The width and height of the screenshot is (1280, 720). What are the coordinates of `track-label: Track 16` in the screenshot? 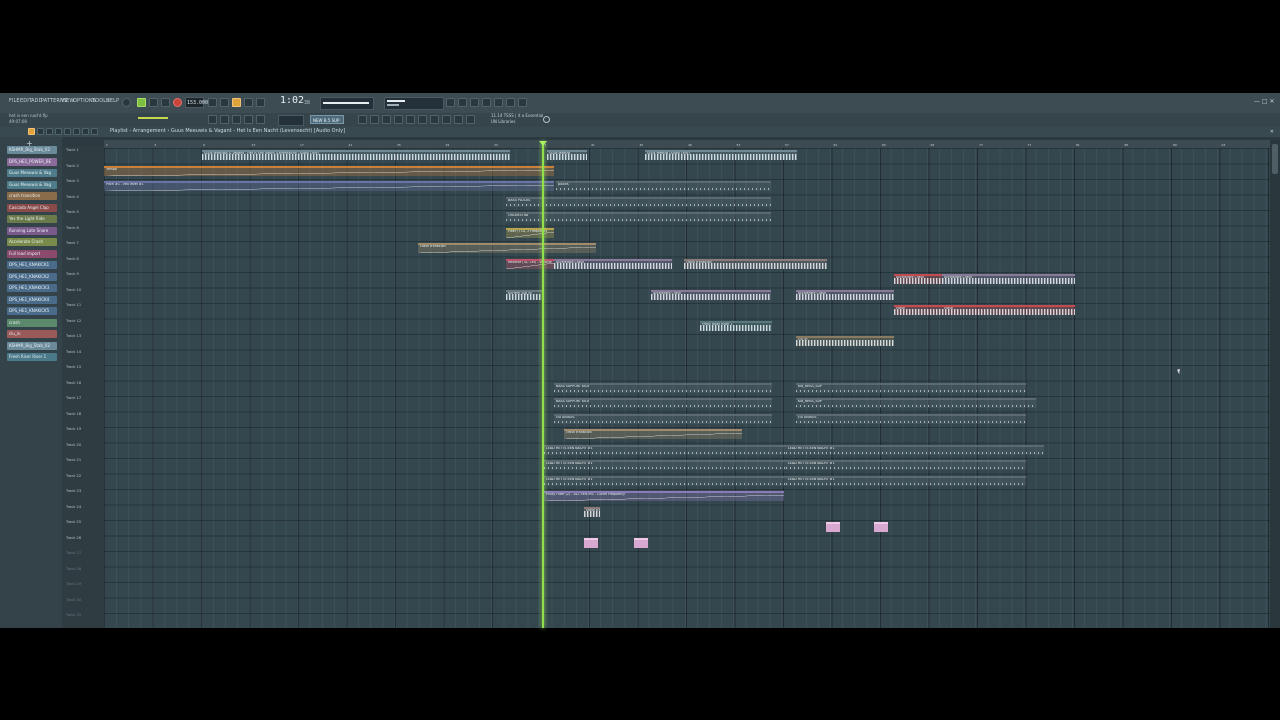 It's located at (73, 383).